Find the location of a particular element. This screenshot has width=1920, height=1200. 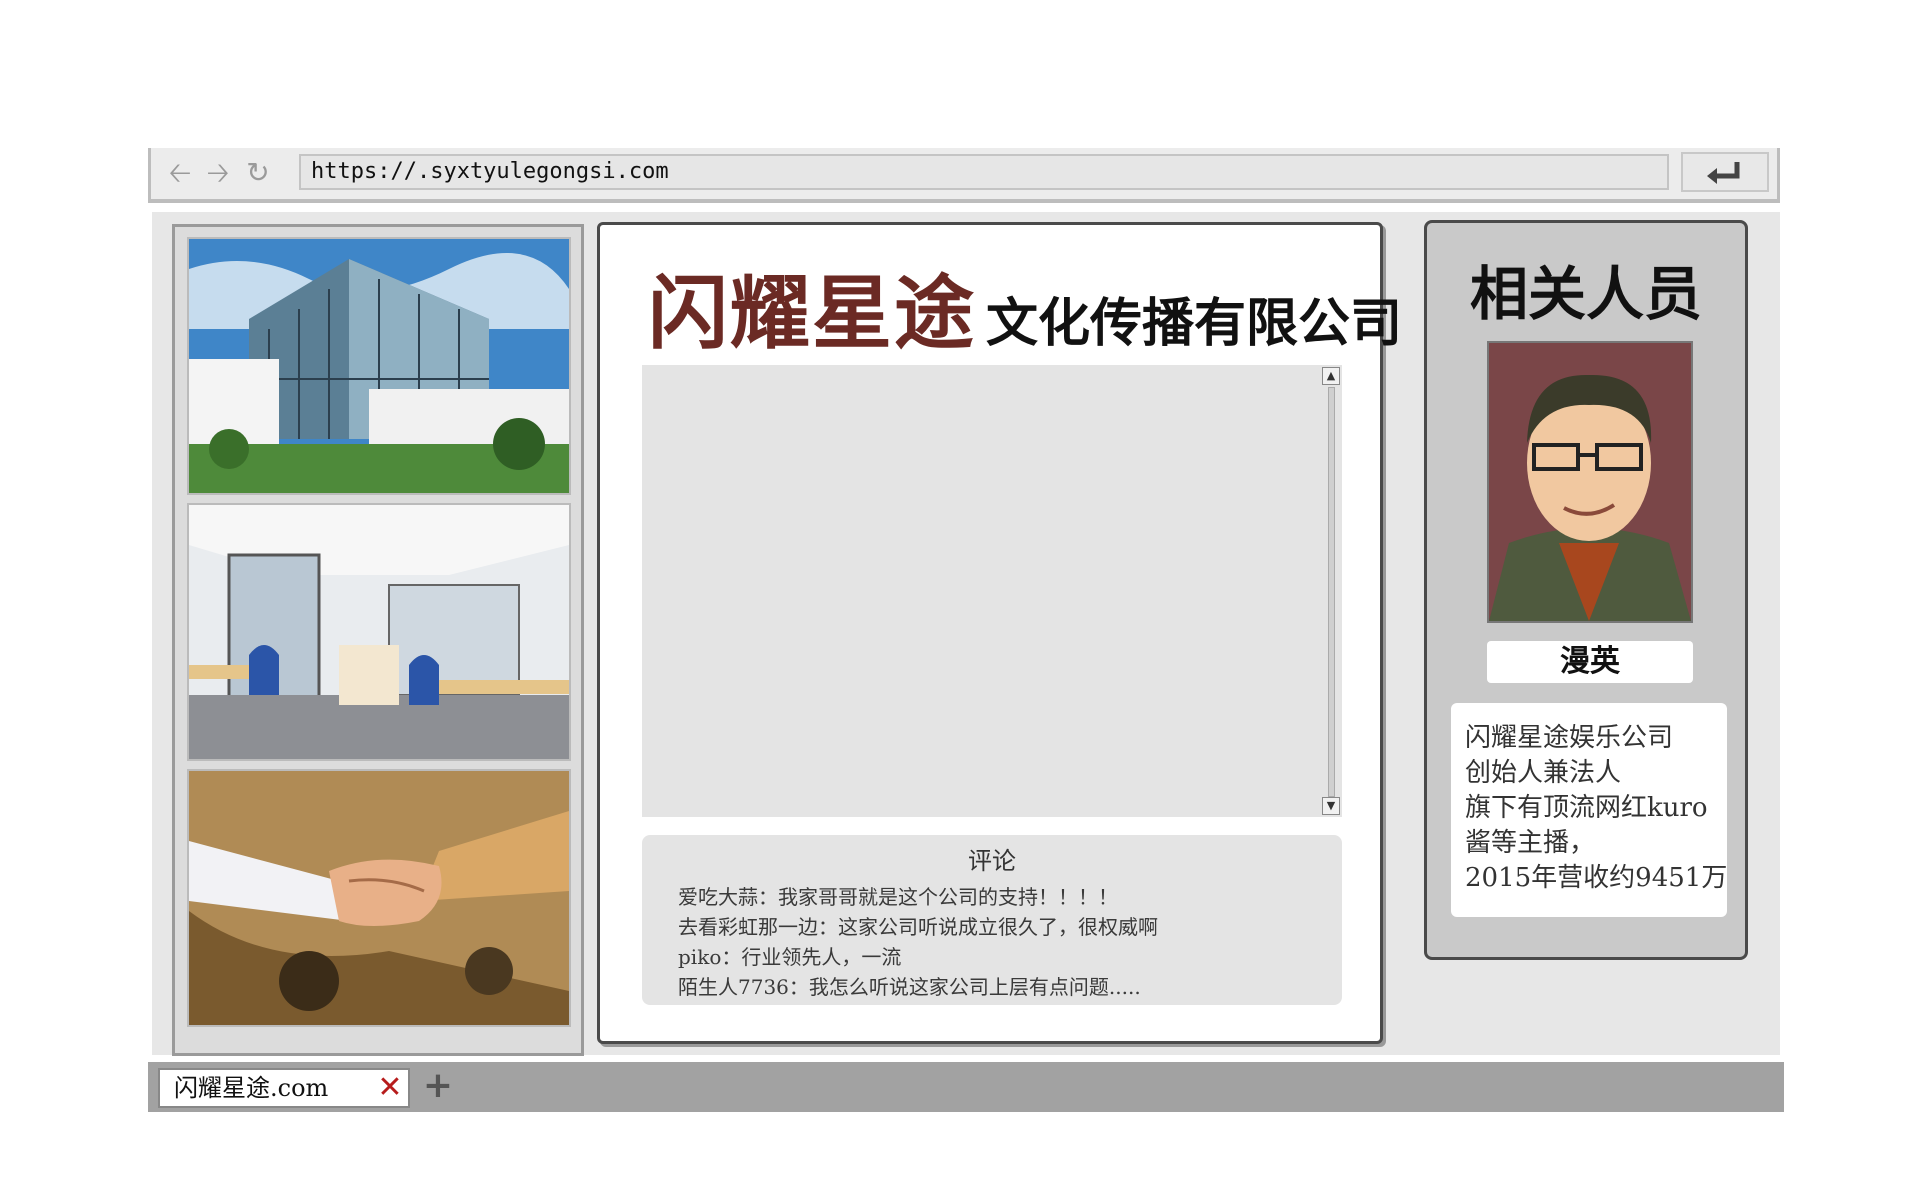

reload-icon: ↻ is located at coordinates (258, 173).